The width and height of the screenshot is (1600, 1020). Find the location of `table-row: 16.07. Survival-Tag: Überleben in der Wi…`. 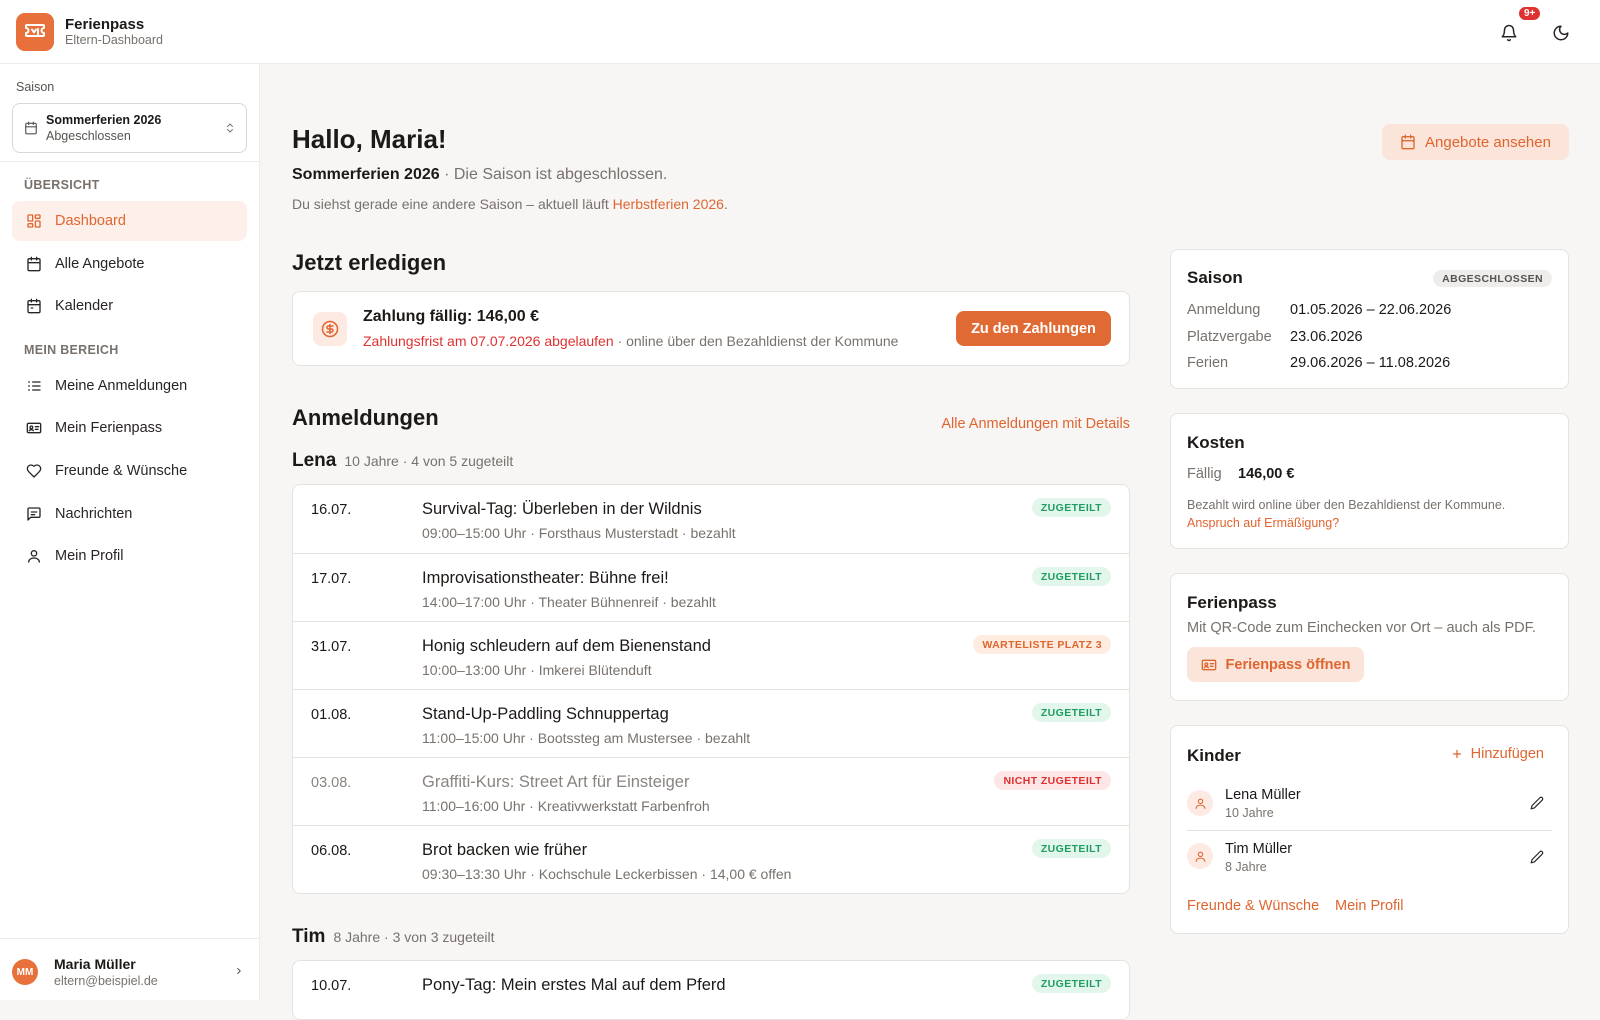

table-row: 16.07. Survival-Tag: Überleben in der Wi… is located at coordinates (711, 519).